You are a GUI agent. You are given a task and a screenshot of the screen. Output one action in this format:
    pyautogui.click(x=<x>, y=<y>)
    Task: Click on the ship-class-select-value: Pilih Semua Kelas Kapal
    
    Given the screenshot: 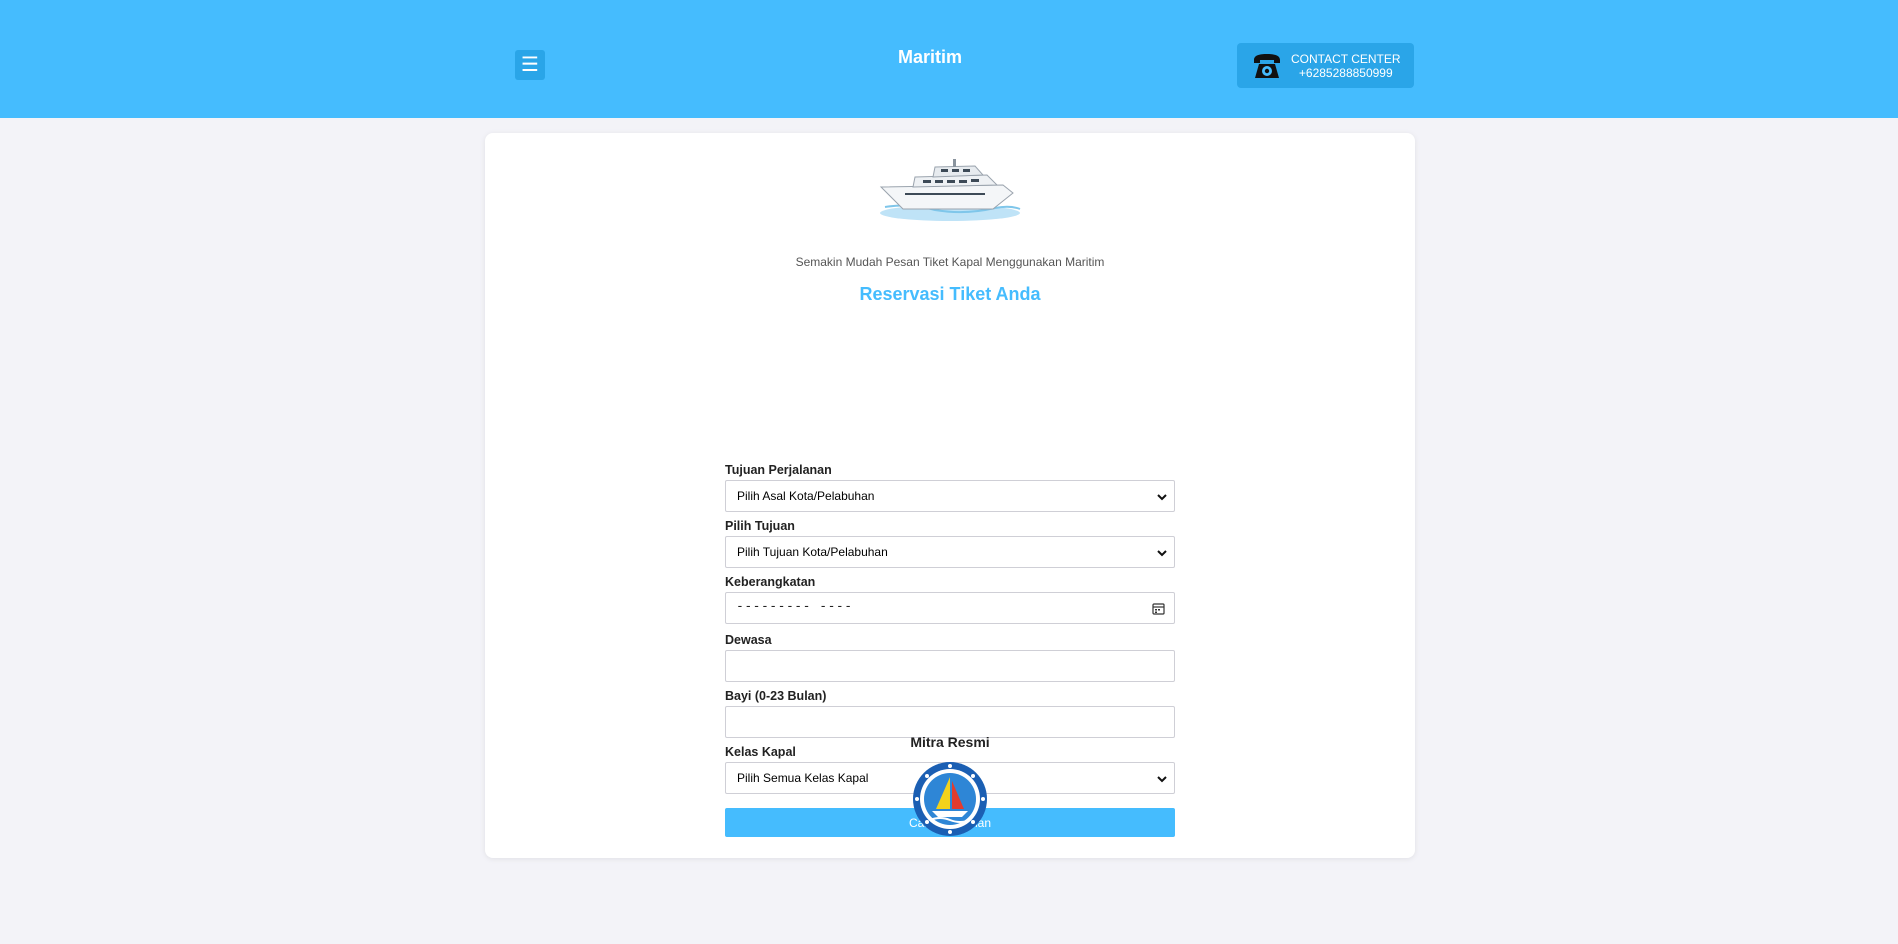 What is the action you would take?
    pyautogui.click(x=803, y=778)
    